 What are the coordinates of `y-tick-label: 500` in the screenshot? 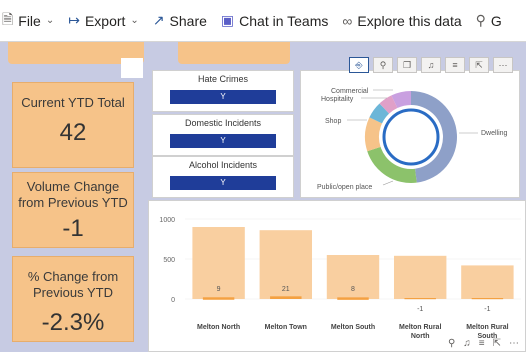 It's located at (169, 260).